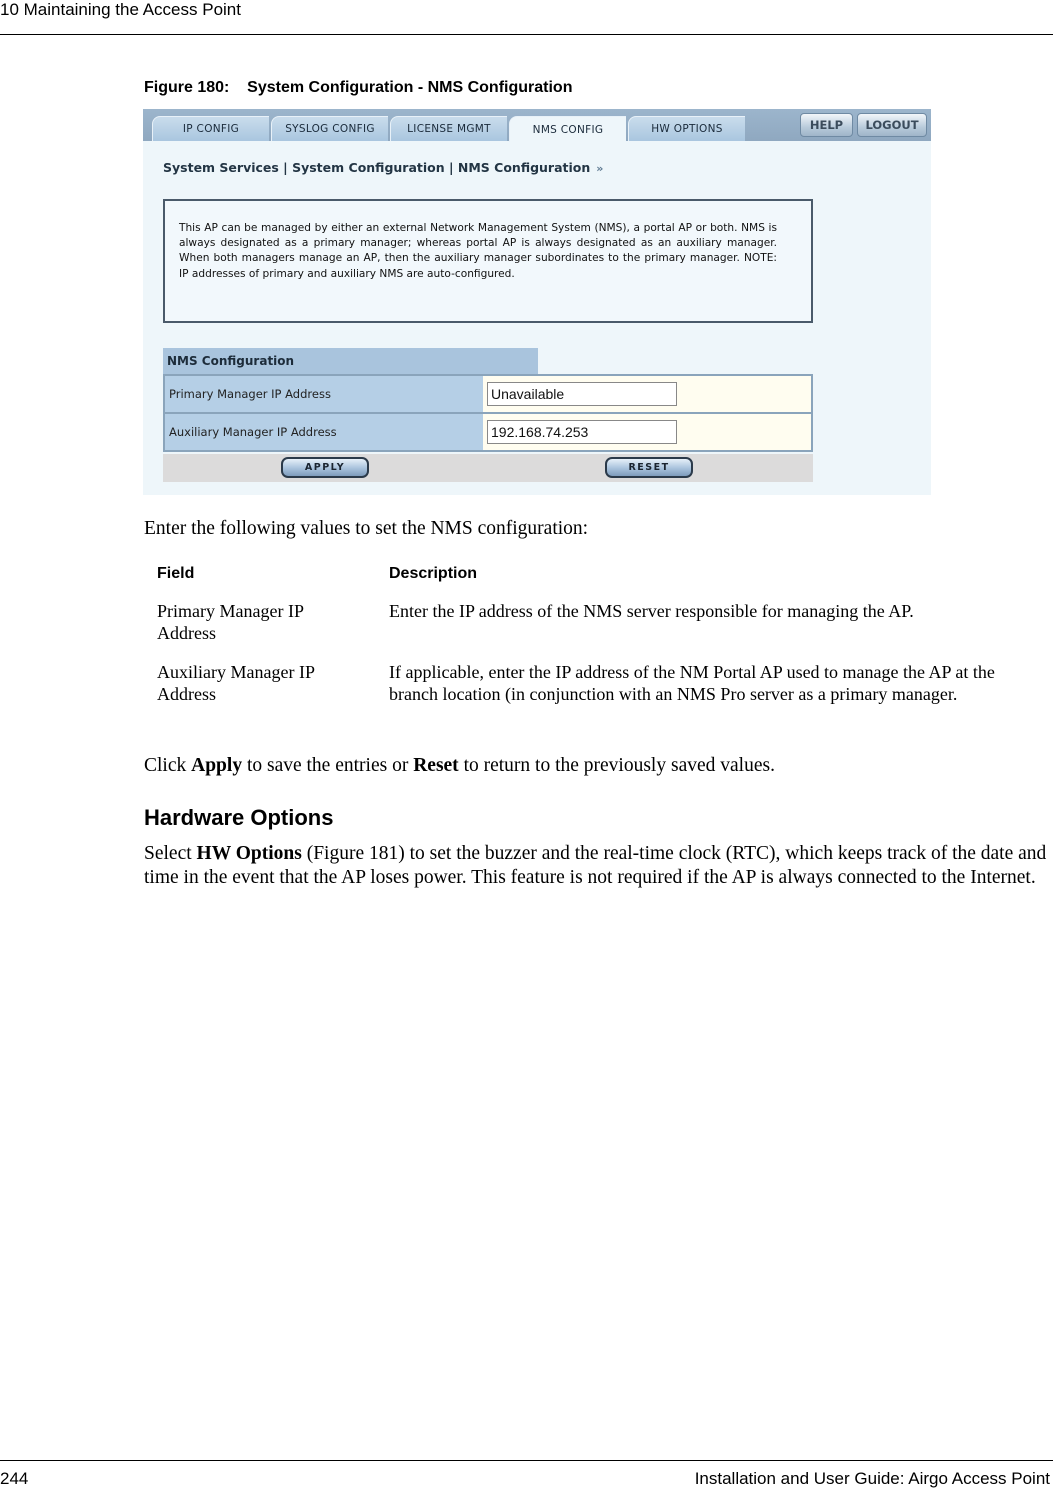  What do you see at coordinates (328, 765) in the screenshot?
I see `note-text: to save the entries or` at bounding box center [328, 765].